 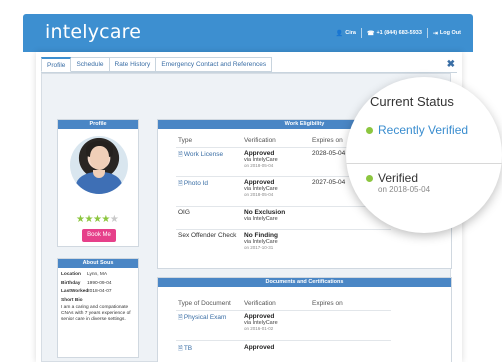 I want to click on physical-exam-link: 🗎Physical Exam, so click(x=211, y=322).